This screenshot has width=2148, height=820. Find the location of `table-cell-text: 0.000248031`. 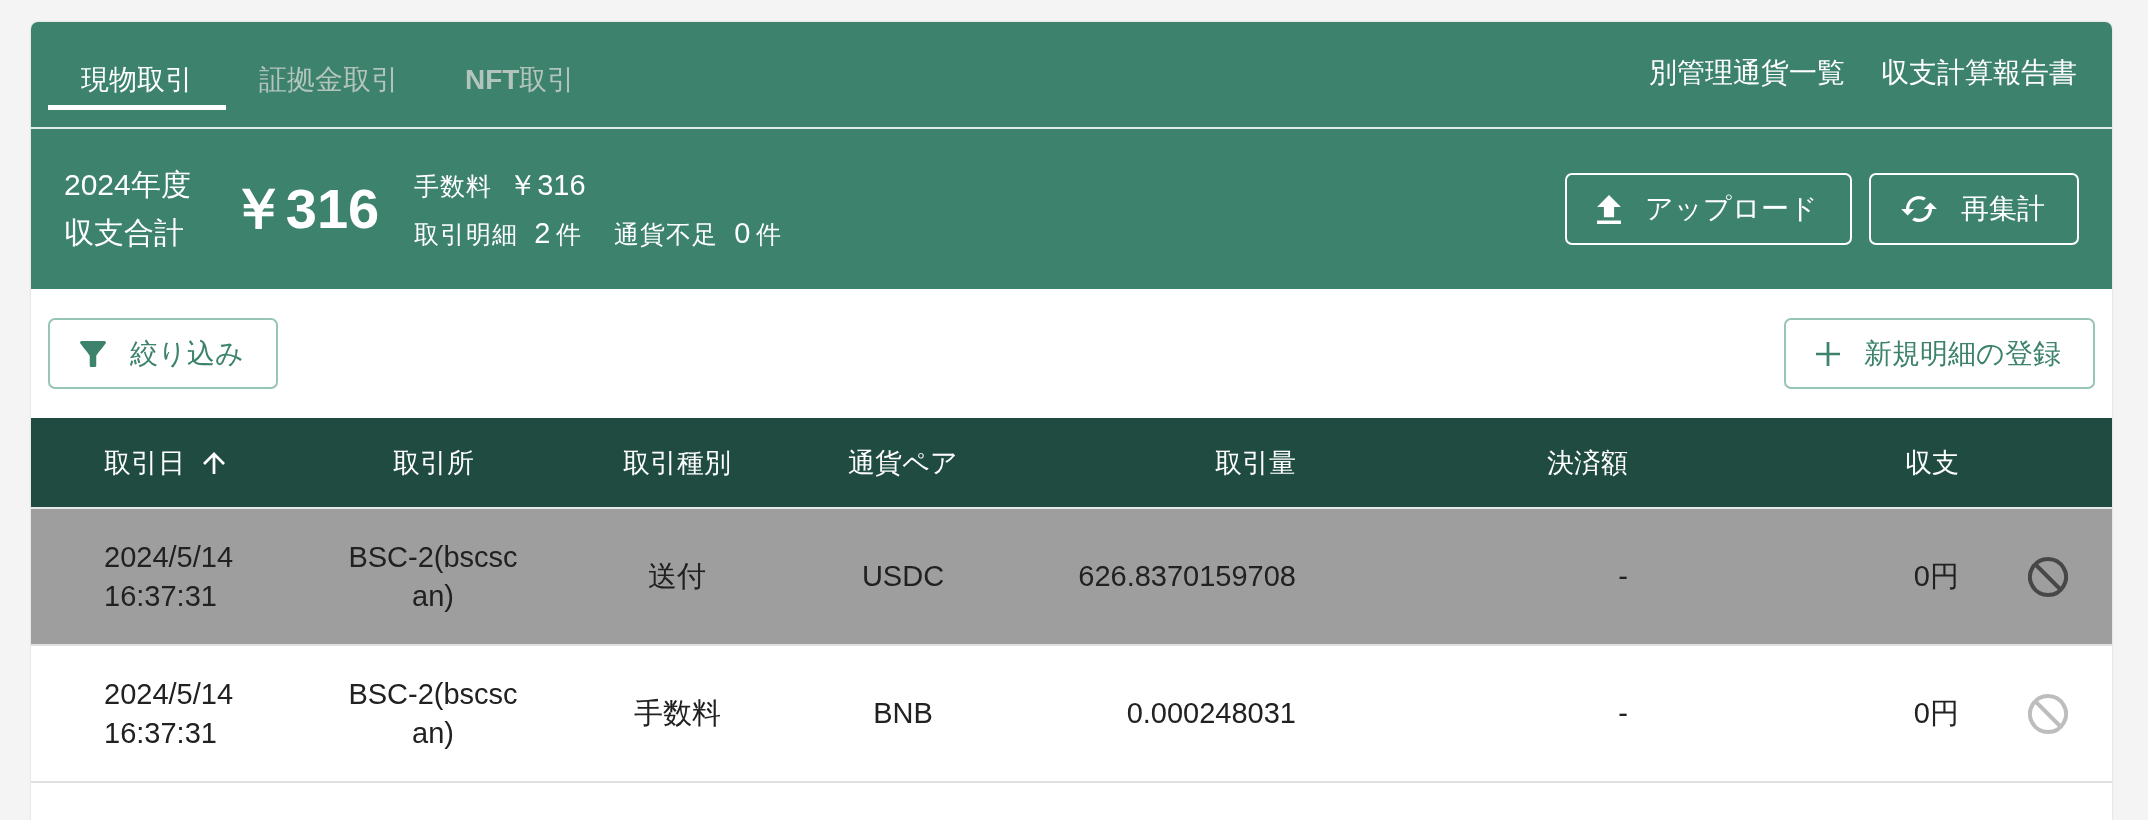

table-cell-text: 0.000248031 is located at coordinates (1211, 713).